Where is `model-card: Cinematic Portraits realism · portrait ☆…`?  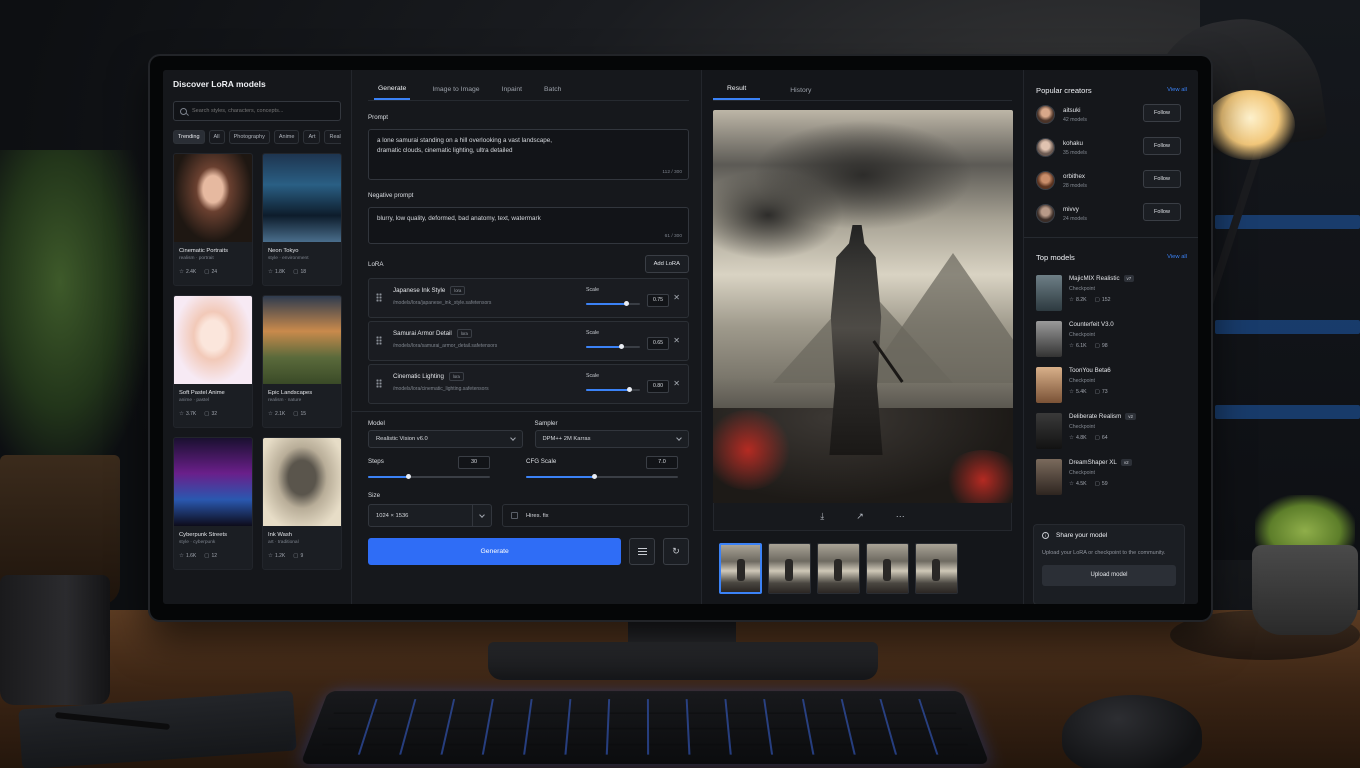 model-card: Cinematic Portraits realism · portrait ☆… is located at coordinates (213, 219).